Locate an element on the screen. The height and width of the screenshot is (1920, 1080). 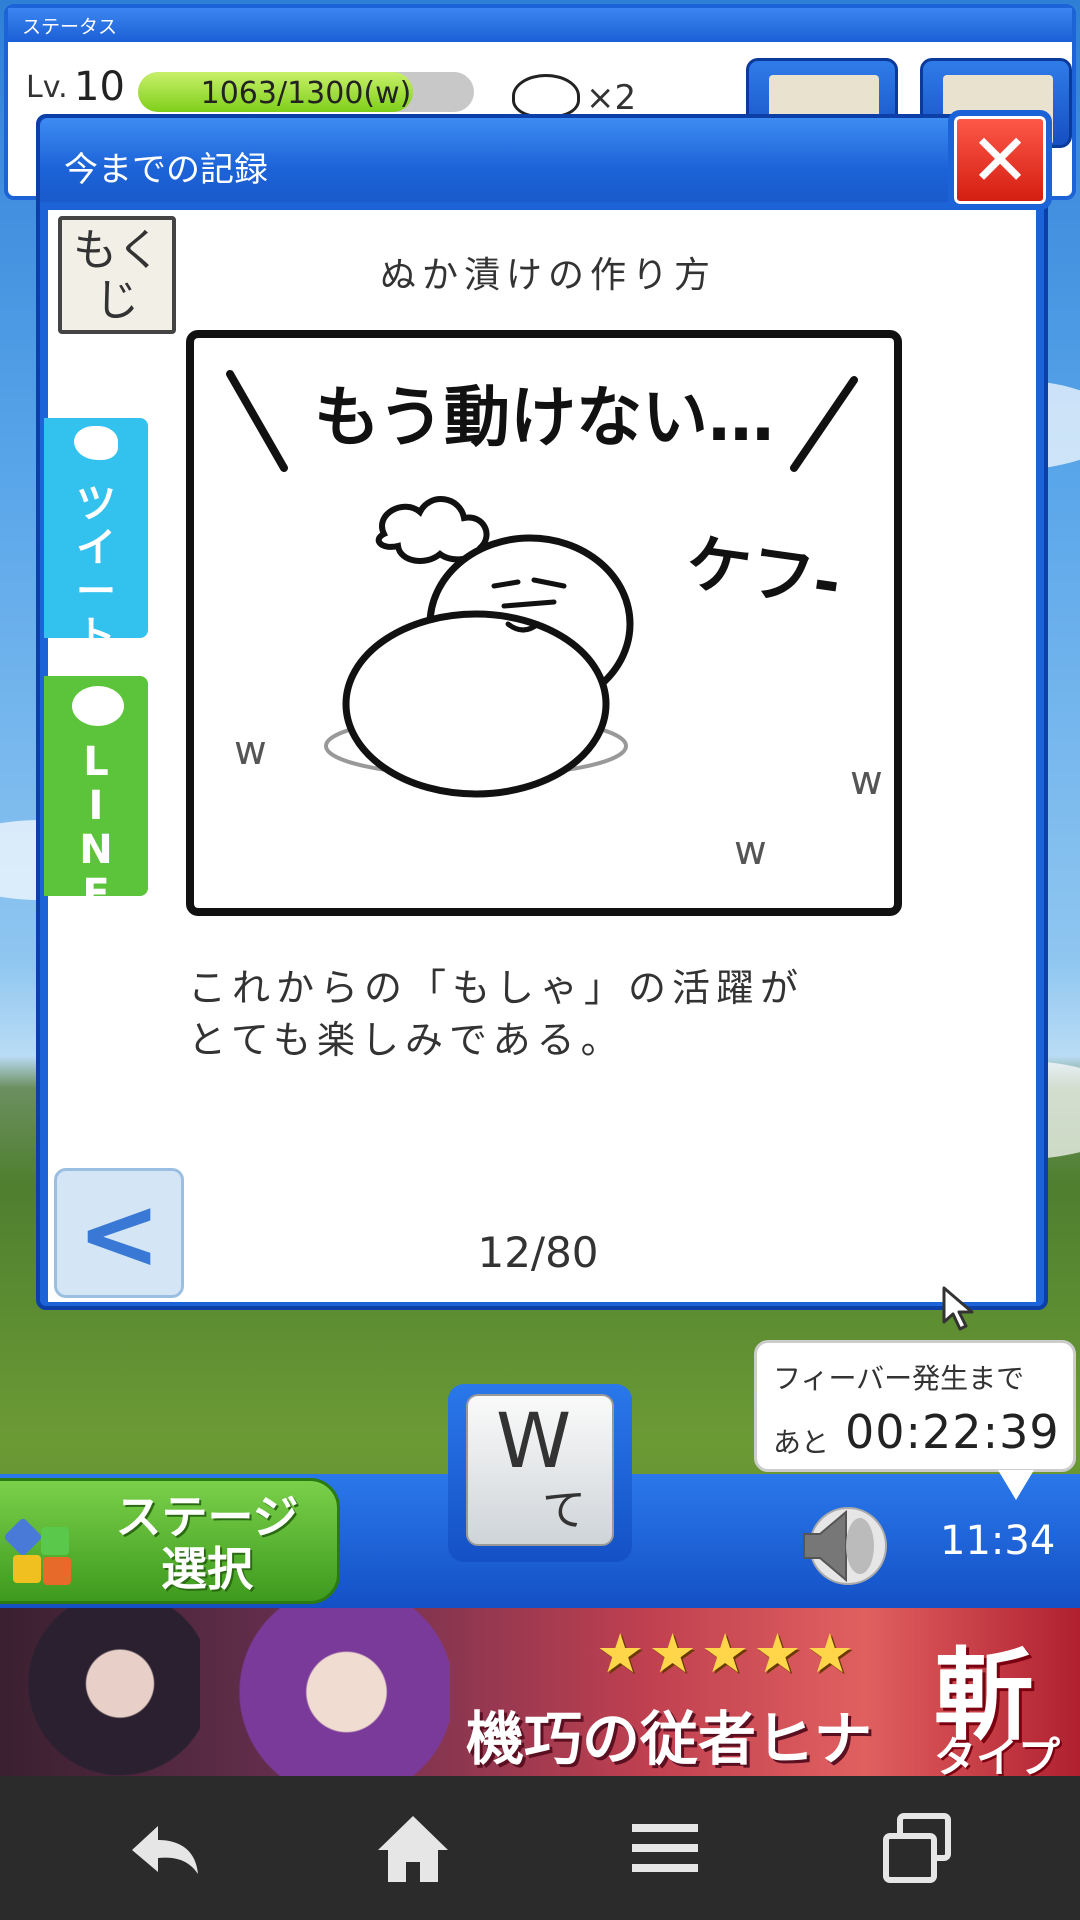
ad-stars: ★★★★★ is located at coordinates (727, 1653).